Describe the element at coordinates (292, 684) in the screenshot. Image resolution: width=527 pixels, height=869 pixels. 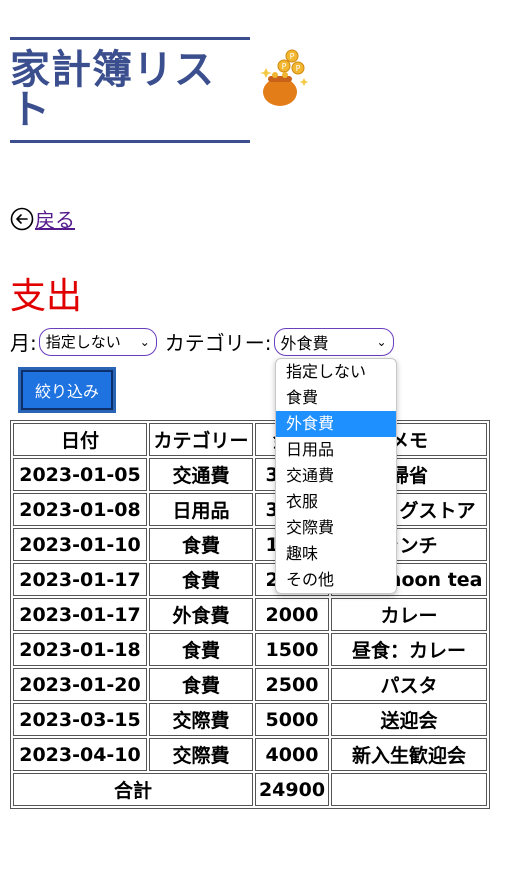
I see `cell-amount: 2500` at that location.